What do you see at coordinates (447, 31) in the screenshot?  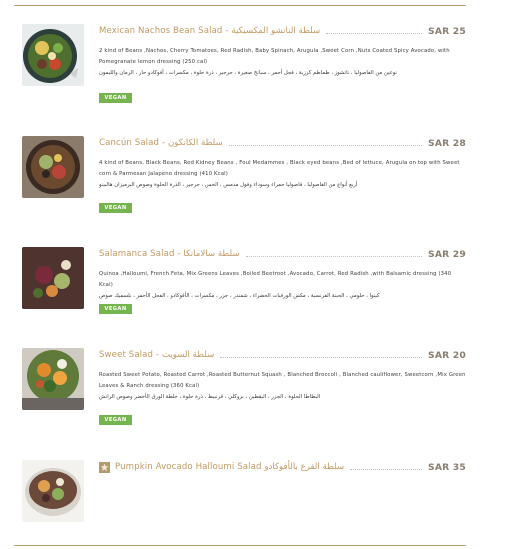 I see `item-price: SAR 25` at bounding box center [447, 31].